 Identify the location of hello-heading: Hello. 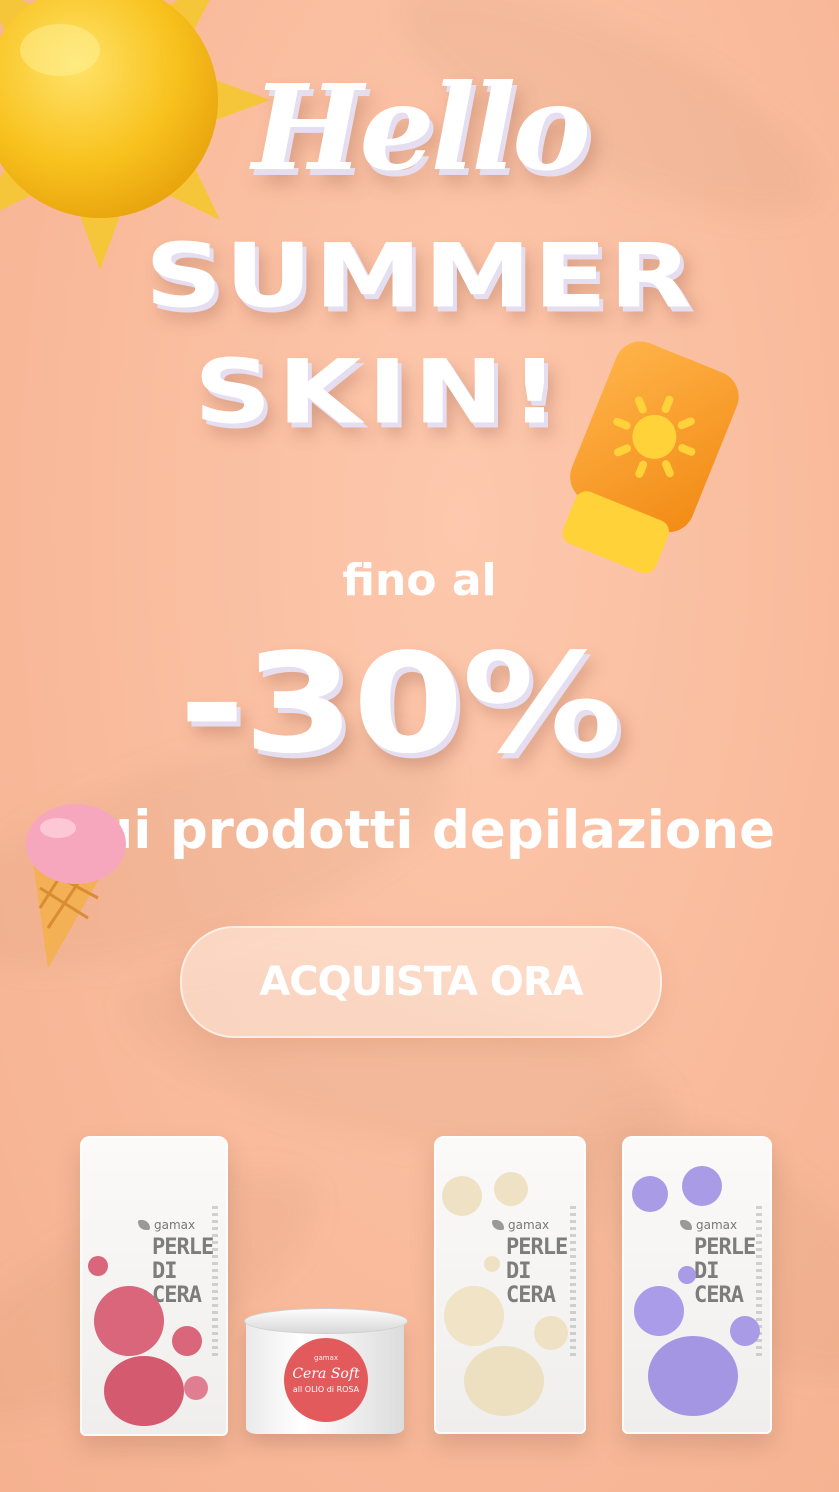
(421, 127).